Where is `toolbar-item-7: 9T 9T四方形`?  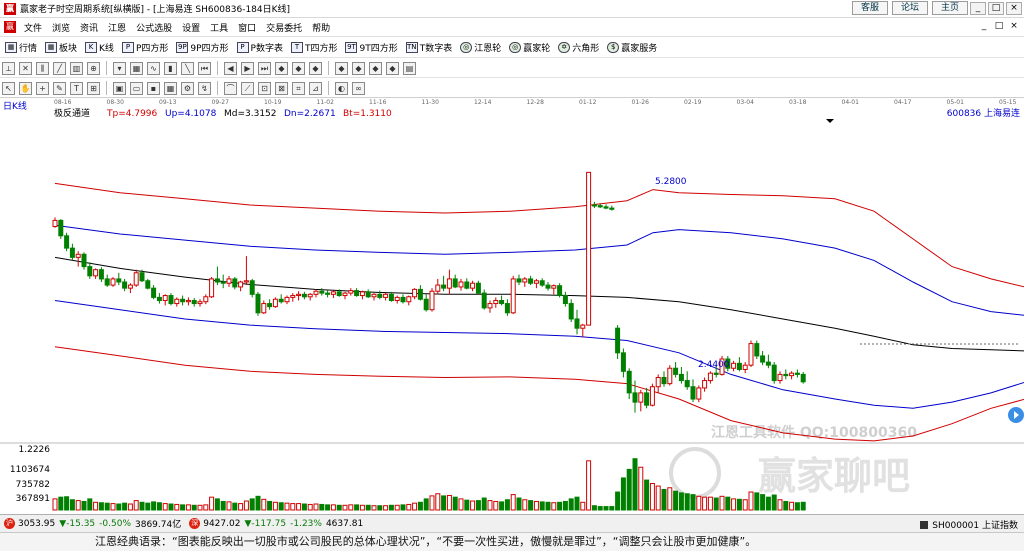
toolbar-item-7: 9T 9T四方形 is located at coordinates (371, 47).